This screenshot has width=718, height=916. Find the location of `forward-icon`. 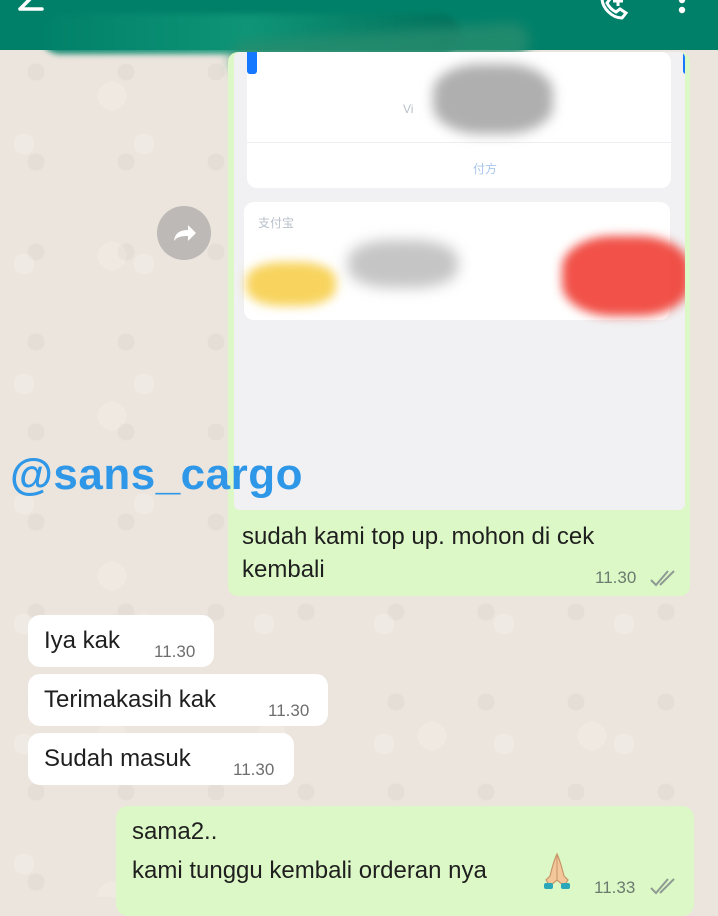

forward-icon is located at coordinates (185, 233).